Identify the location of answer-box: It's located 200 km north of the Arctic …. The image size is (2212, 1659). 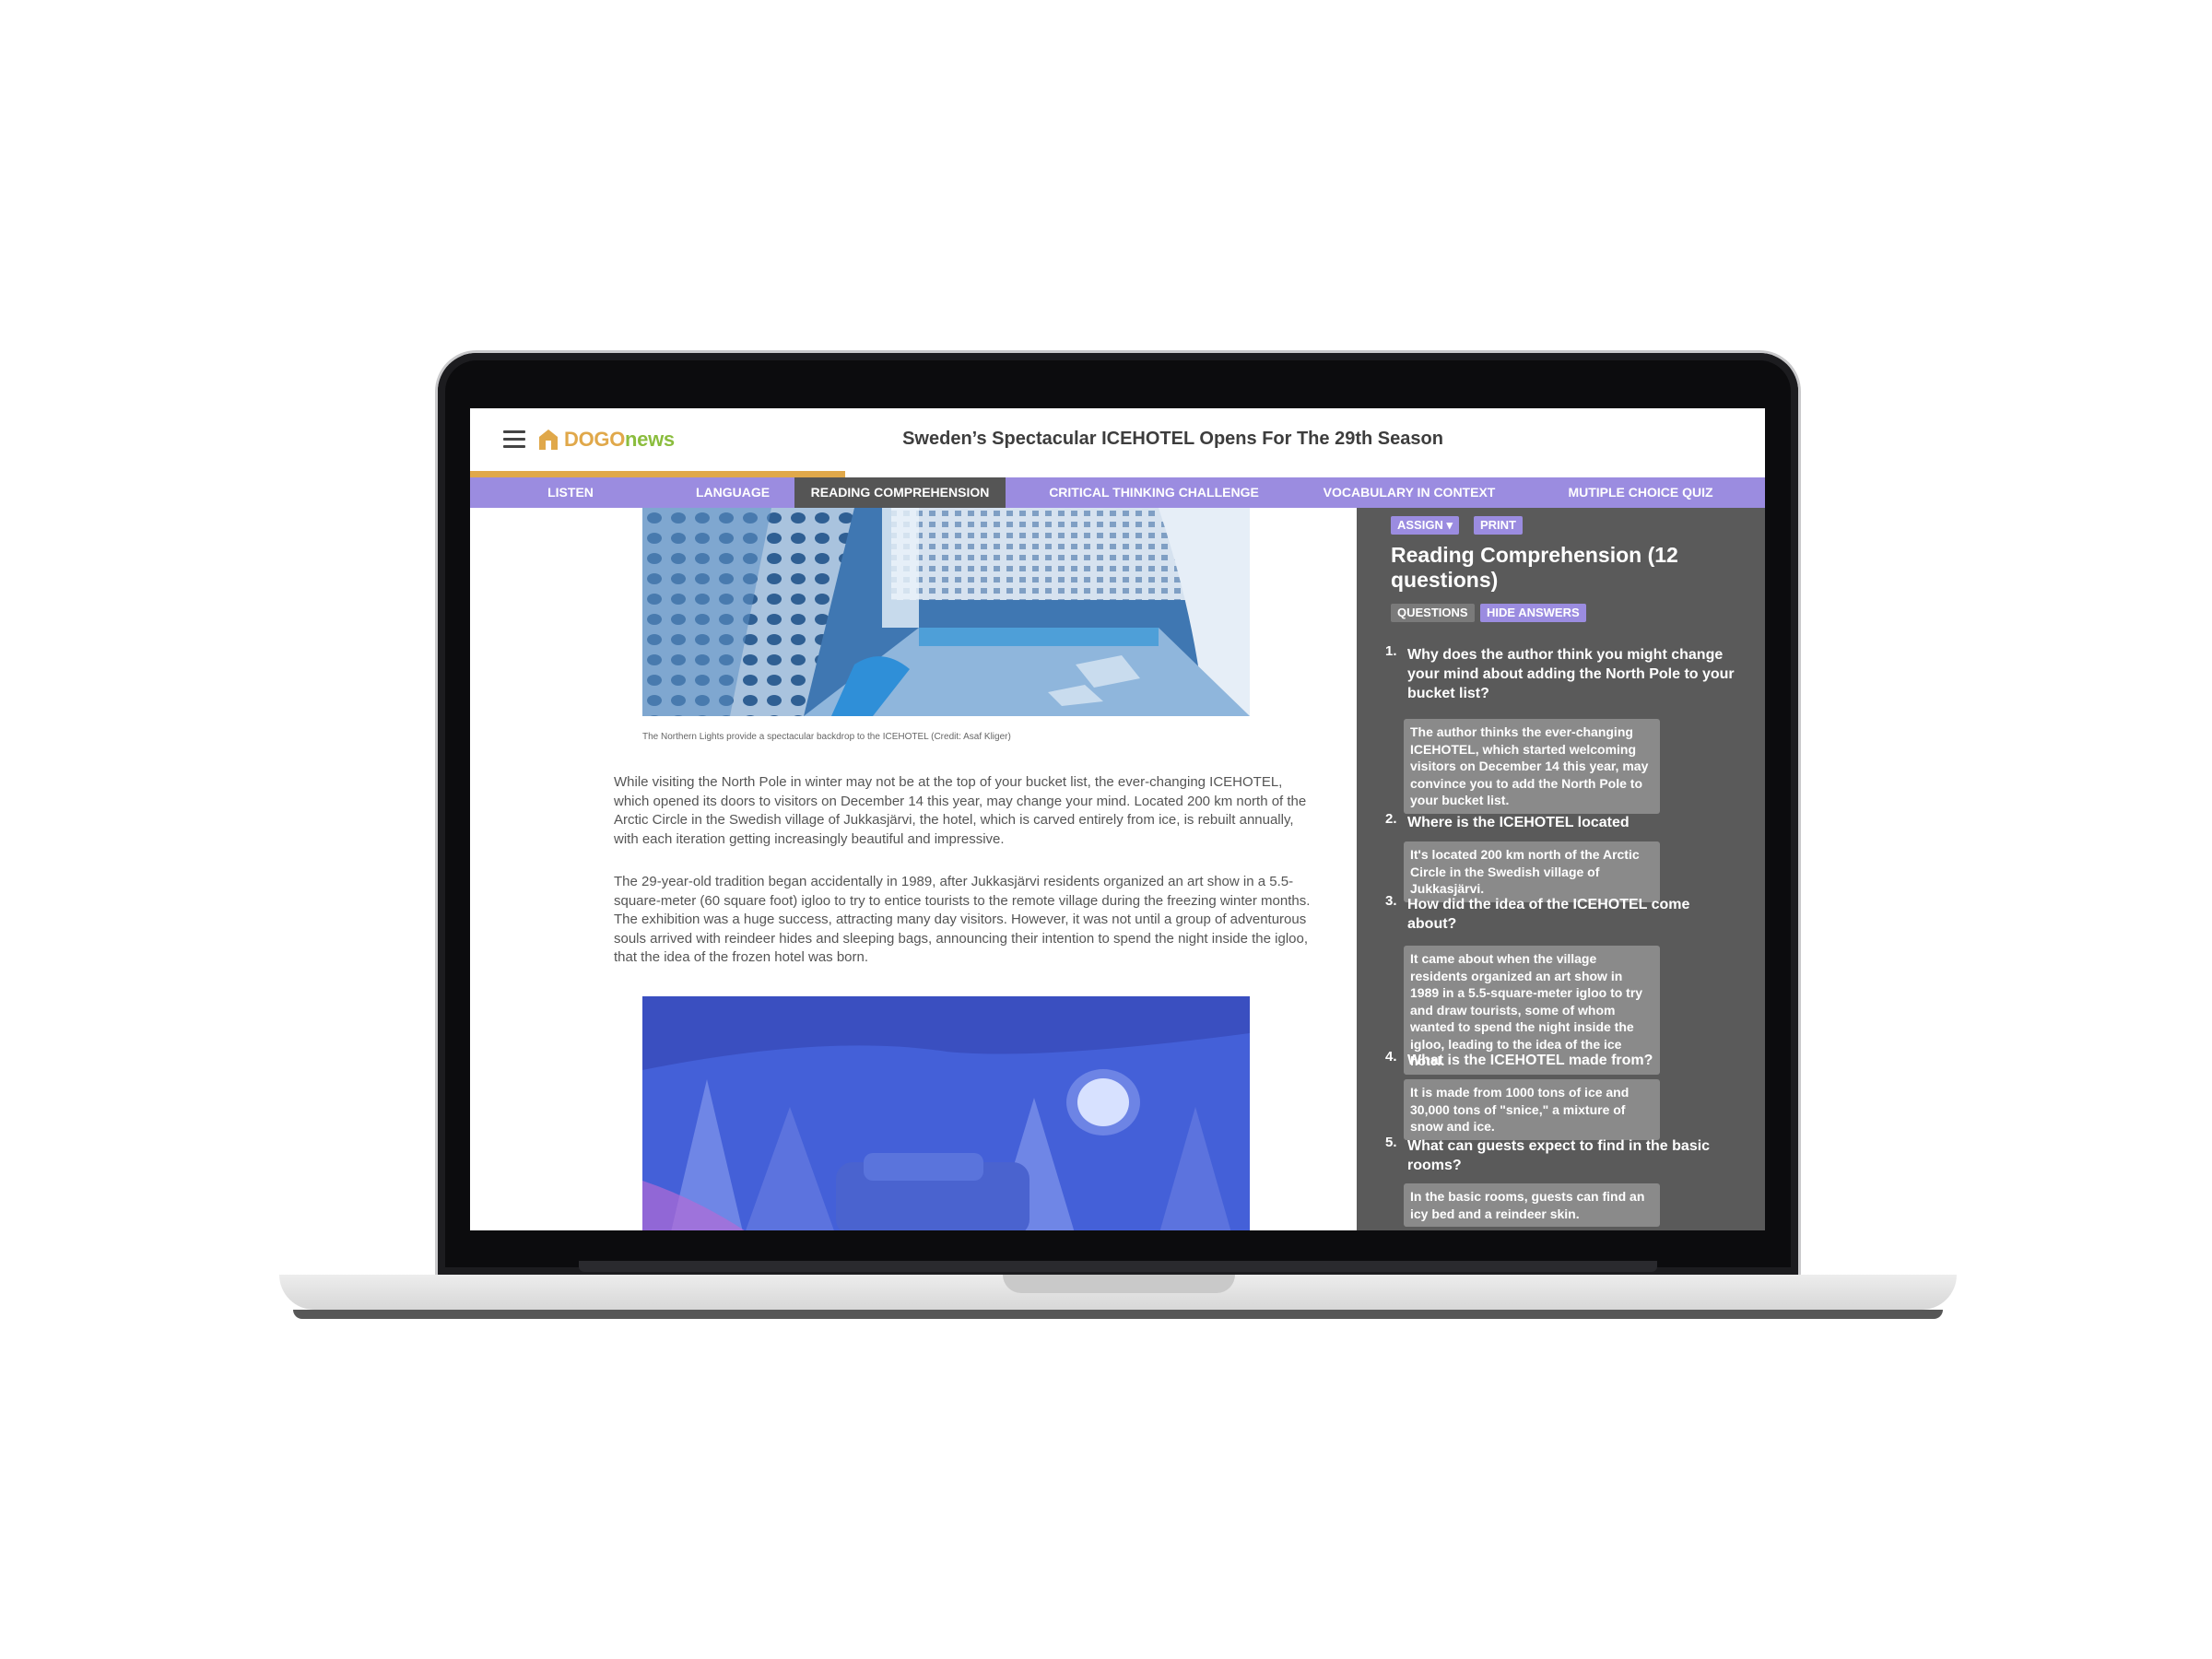
(1532, 871).